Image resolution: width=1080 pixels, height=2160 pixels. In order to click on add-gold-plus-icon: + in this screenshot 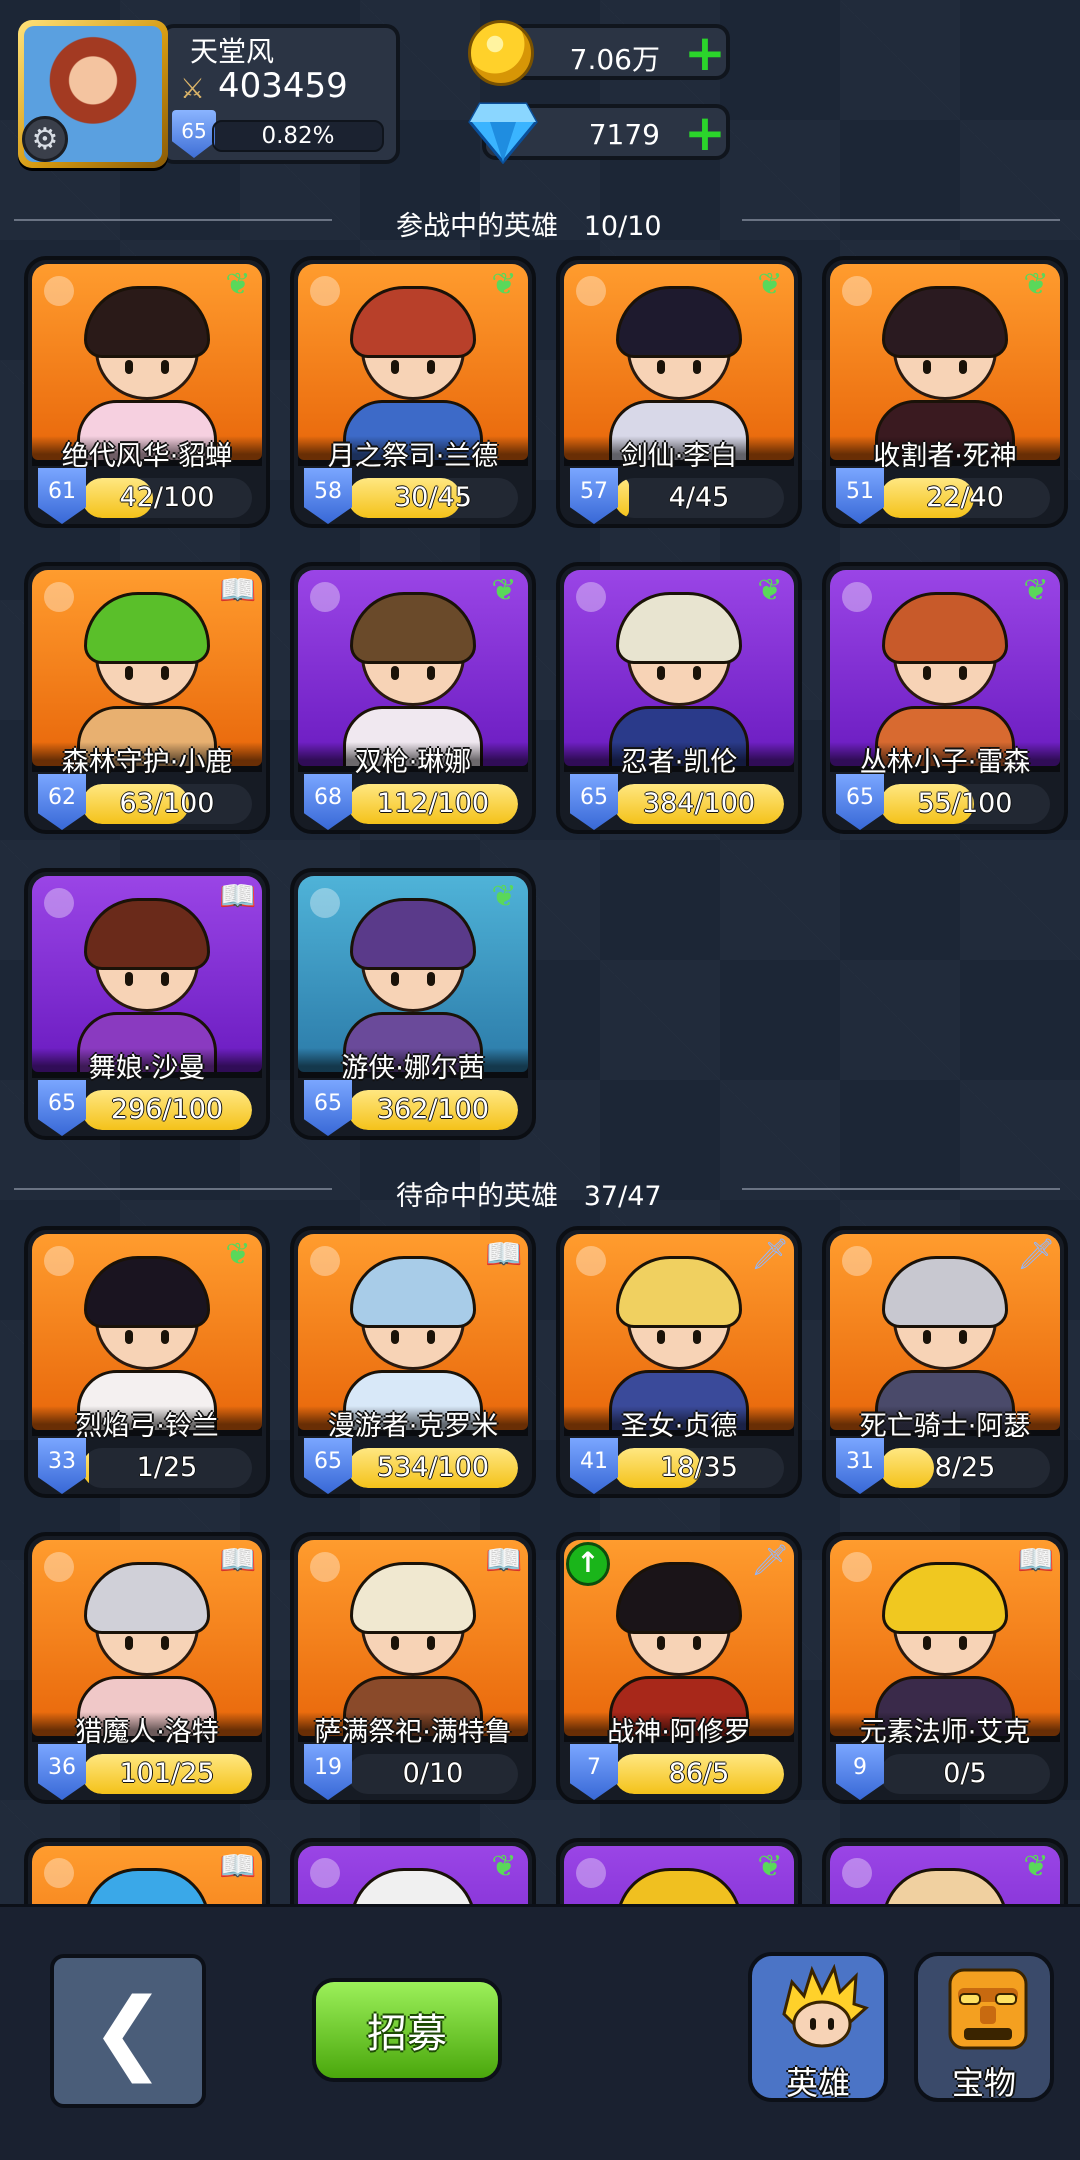, I will do `click(705, 53)`.